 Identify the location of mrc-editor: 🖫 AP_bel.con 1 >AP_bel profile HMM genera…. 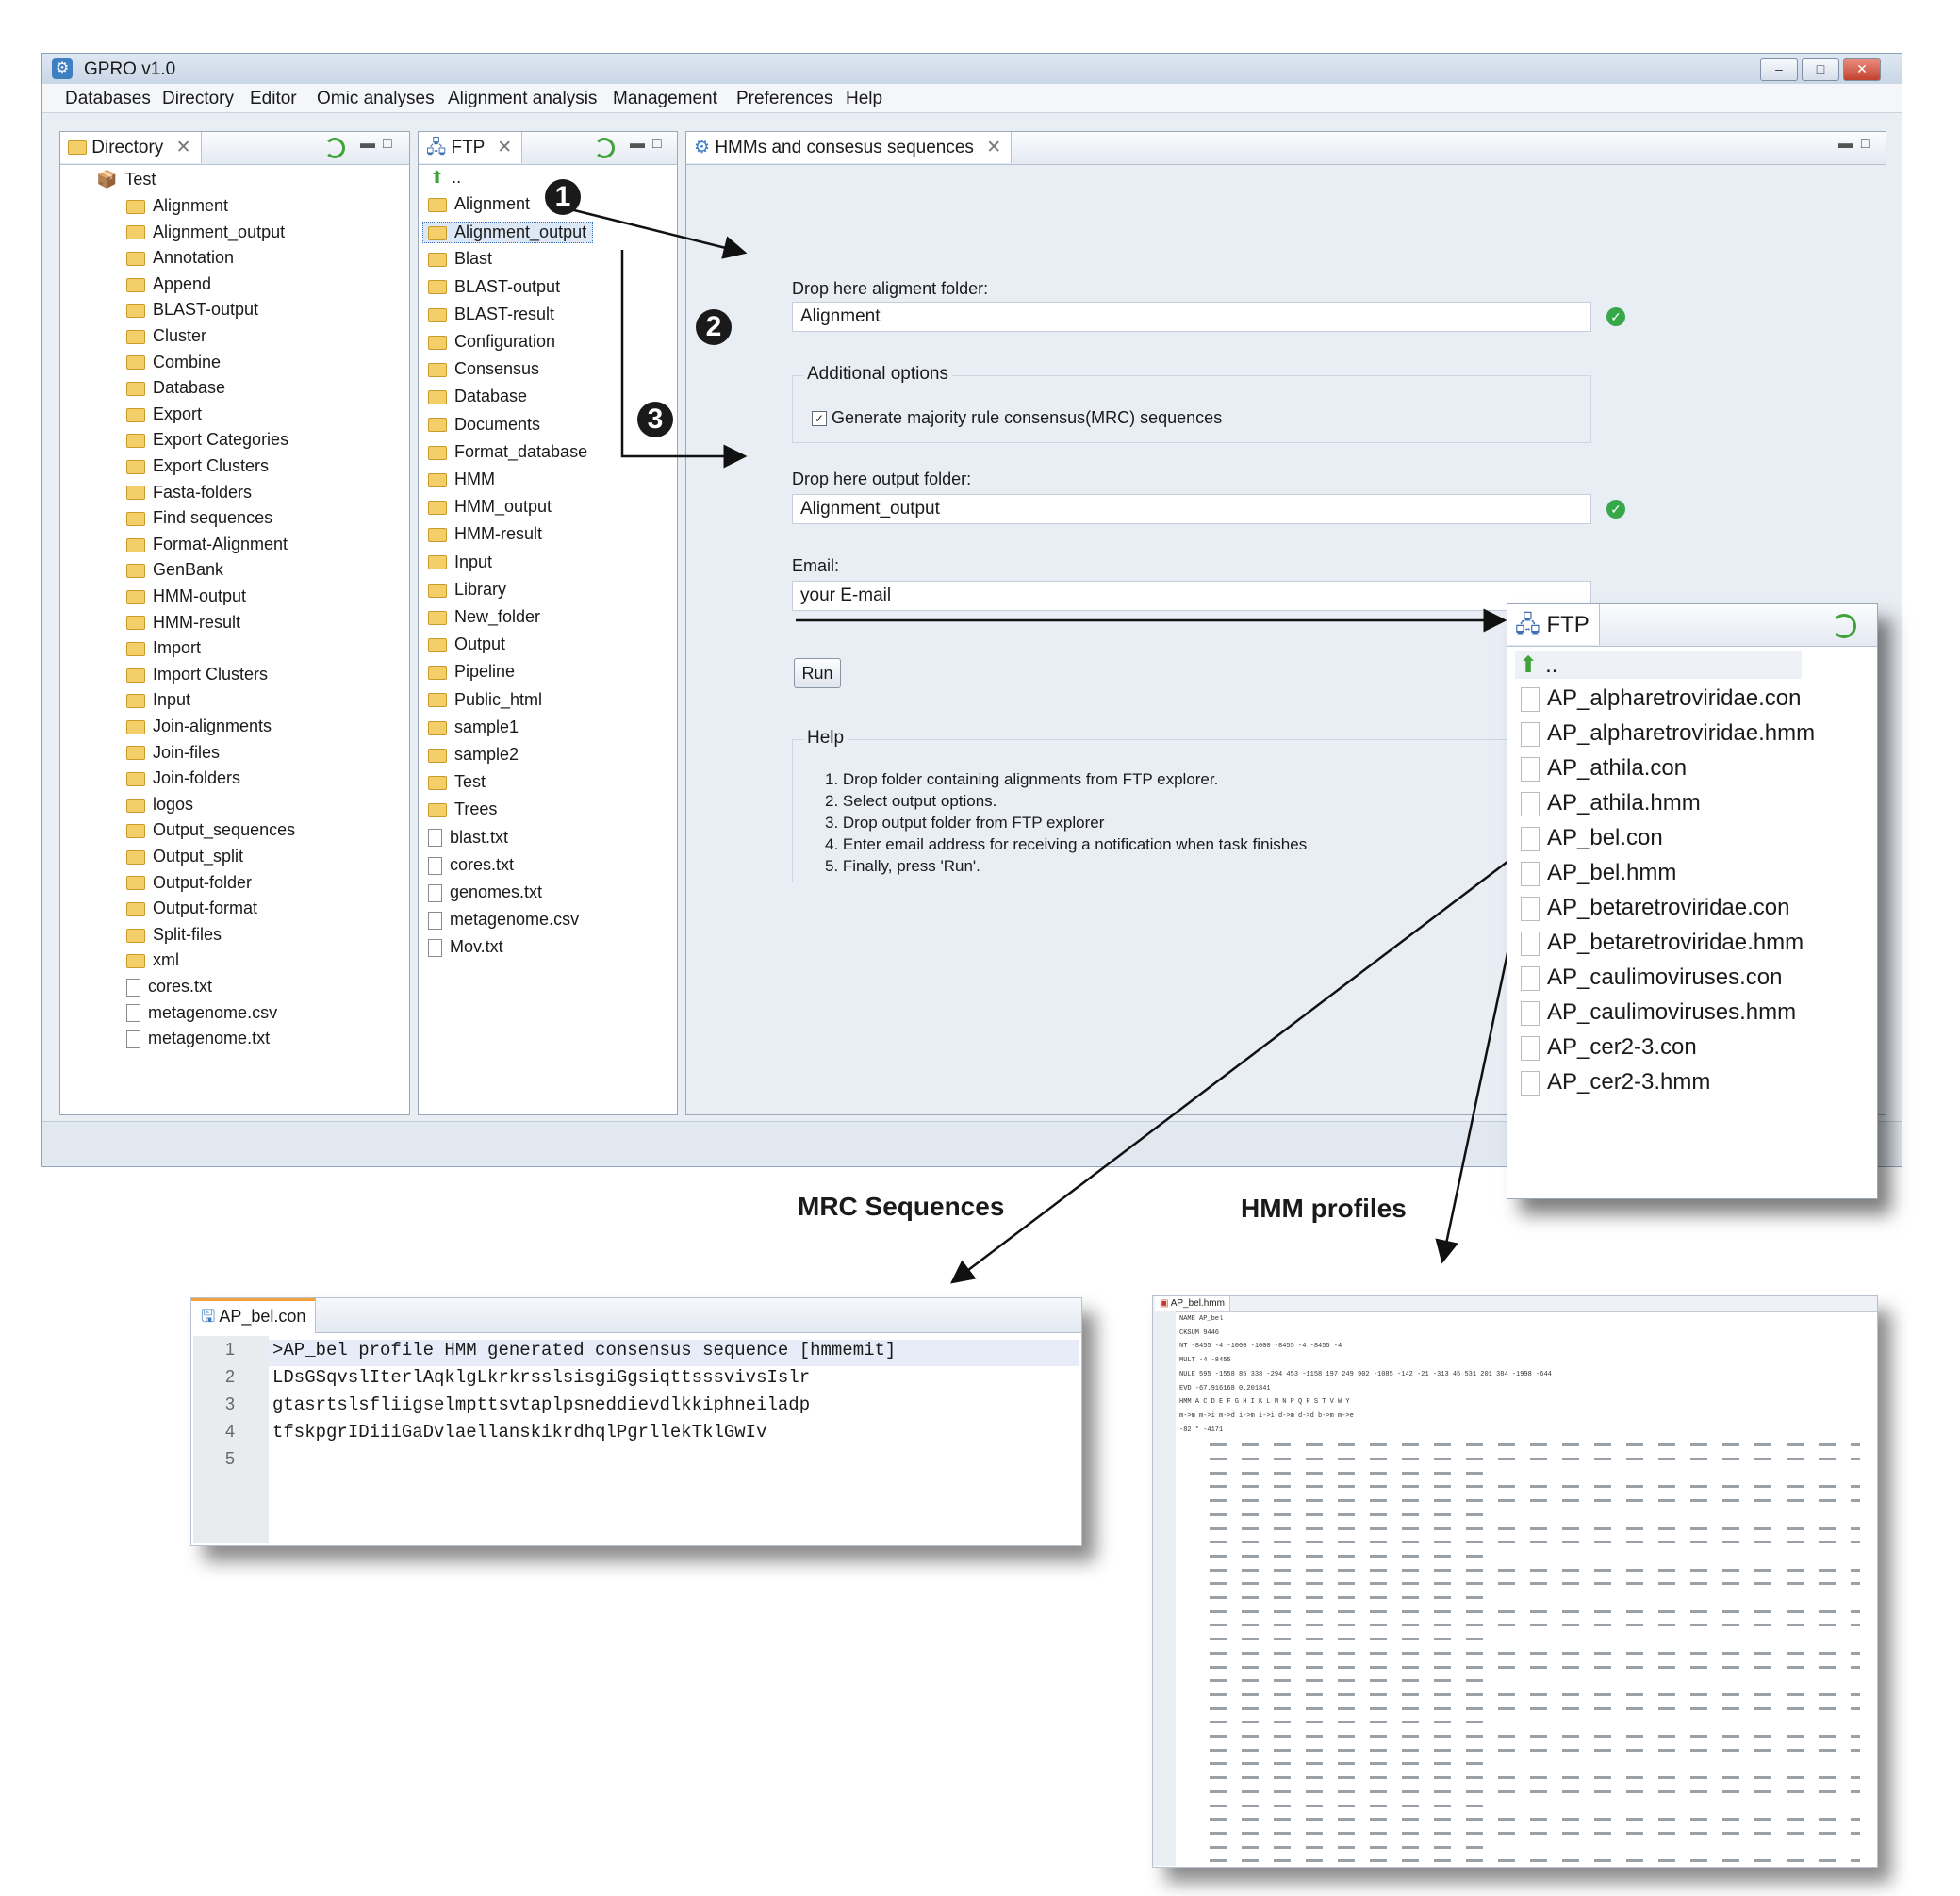
(636, 1421).